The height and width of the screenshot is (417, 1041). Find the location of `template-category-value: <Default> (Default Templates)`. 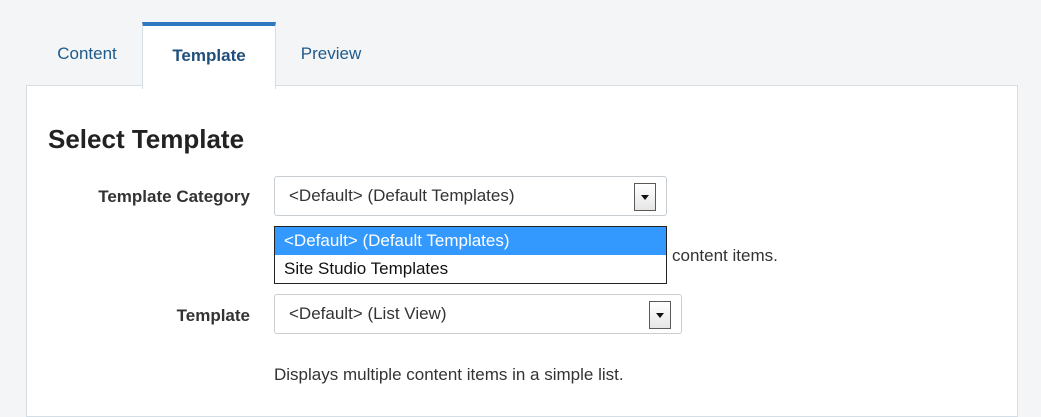

template-category-value: <Default> (Default Templates) is located at coordinates (402, 195).